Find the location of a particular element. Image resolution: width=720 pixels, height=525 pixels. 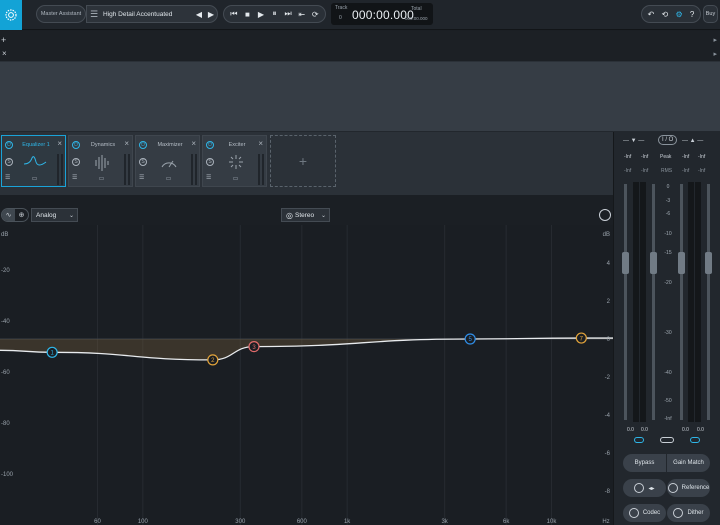

io-link-icon is located at coordinates (667, 440).